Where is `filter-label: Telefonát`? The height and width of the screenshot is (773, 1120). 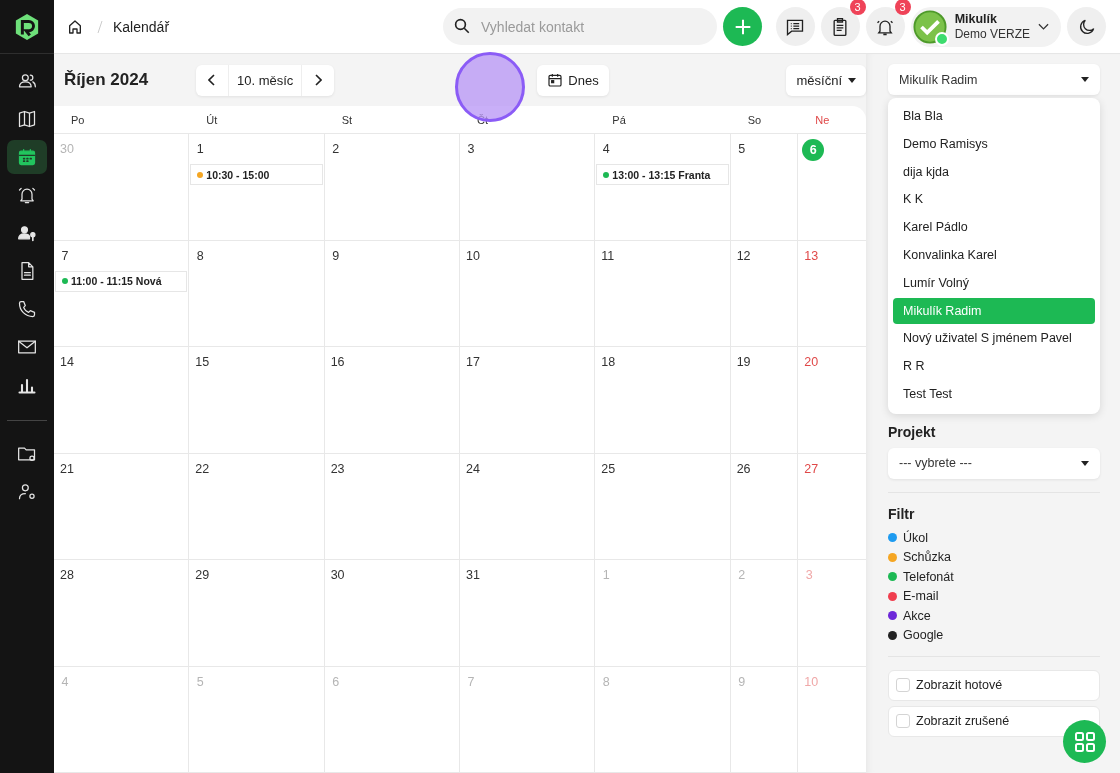
filter-label: Telefonát is located at coordinates (928, 576).